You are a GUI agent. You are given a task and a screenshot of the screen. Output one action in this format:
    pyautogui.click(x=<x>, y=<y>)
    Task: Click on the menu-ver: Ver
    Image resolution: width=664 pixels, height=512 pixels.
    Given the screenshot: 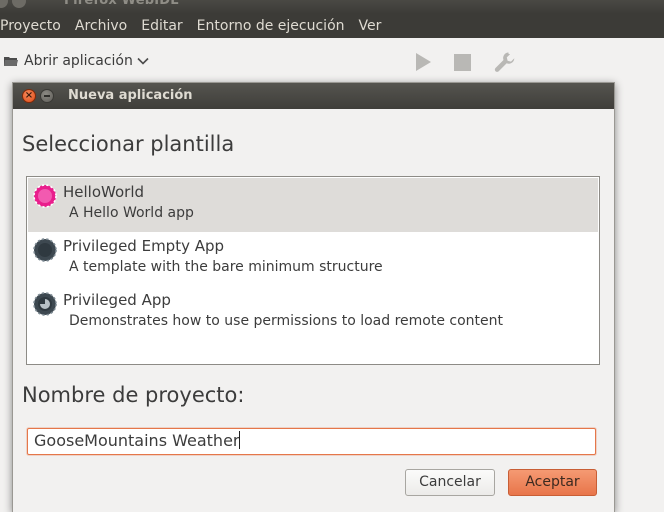 What is the action you would take?
    pyautogui.click(x=370, y=26)
    